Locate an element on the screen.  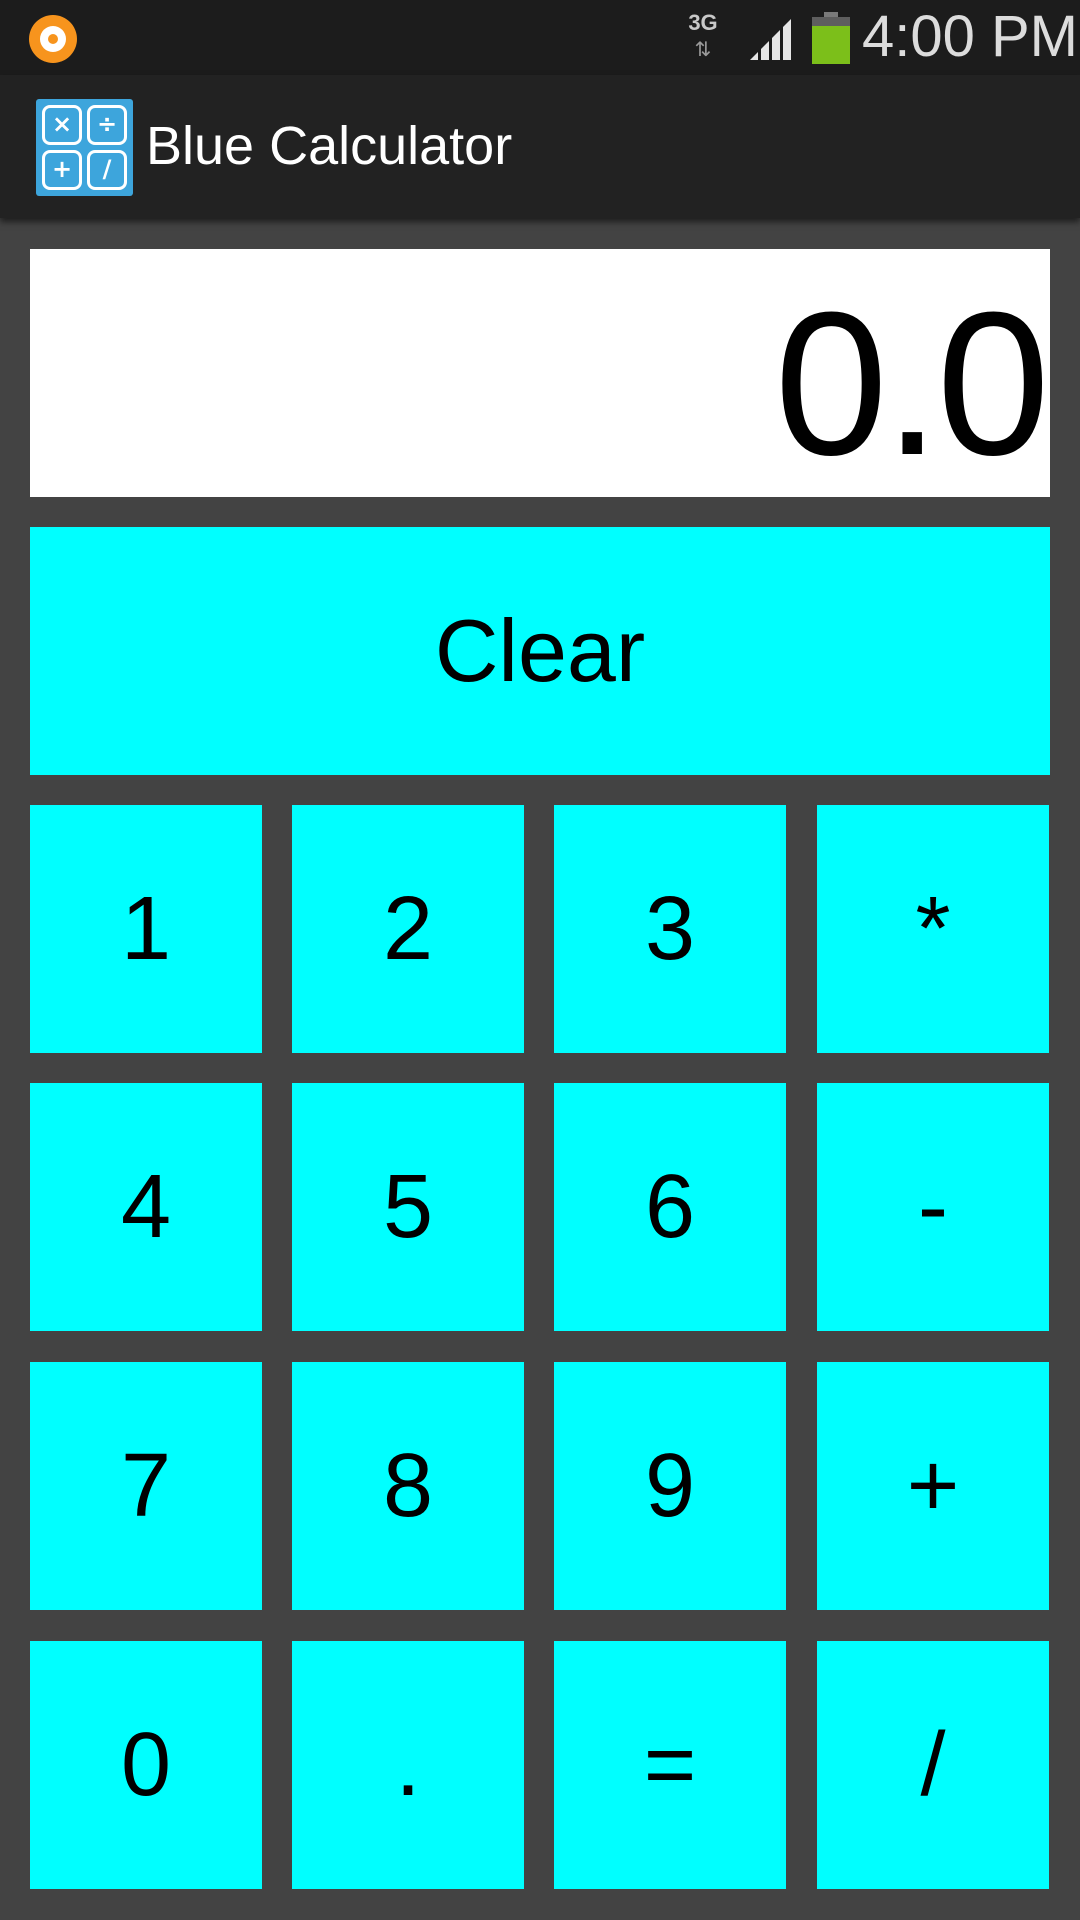
clear-button: Clear is located at coordinates (540, 651).